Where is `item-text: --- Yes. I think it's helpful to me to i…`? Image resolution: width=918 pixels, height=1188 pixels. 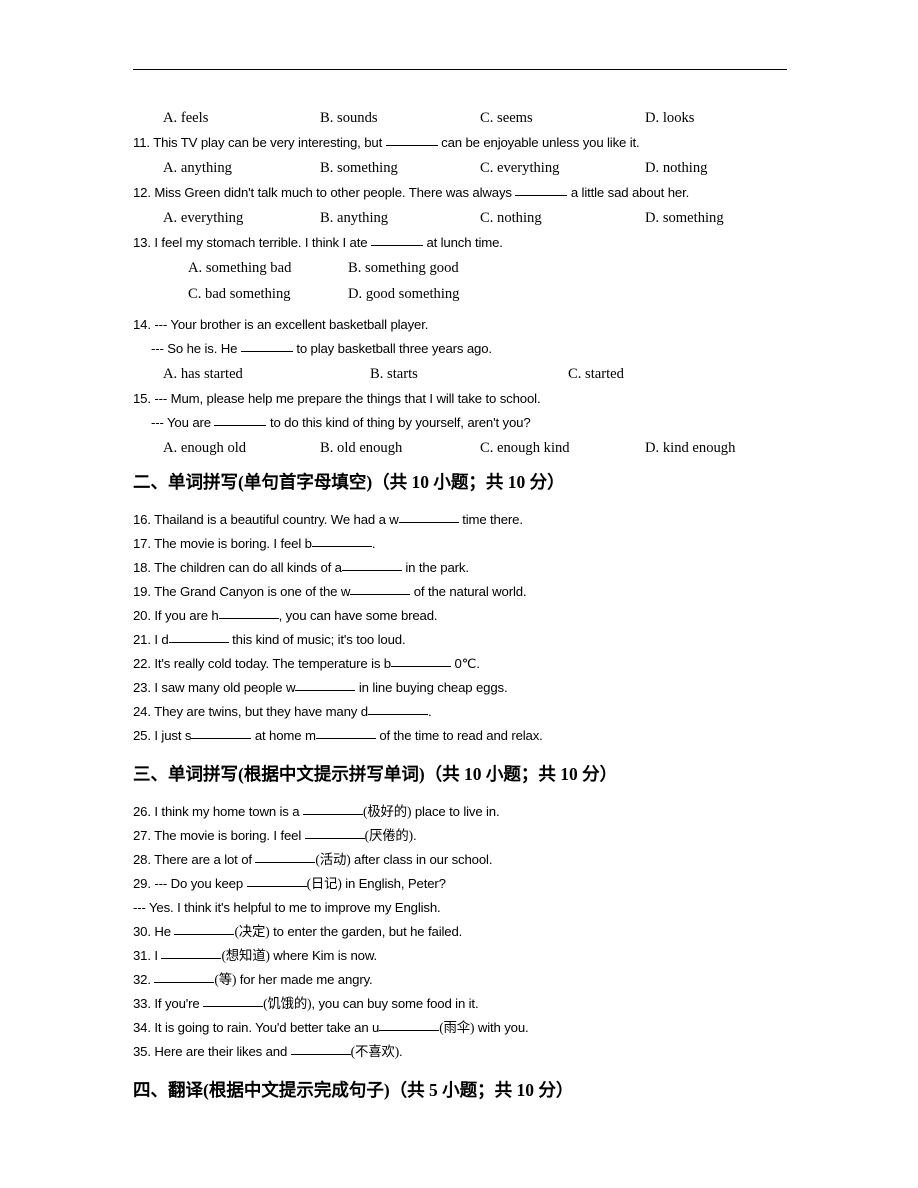 item-text: --- Yes. I think it's helpful to me to i… is located at coordinates (287, 907).